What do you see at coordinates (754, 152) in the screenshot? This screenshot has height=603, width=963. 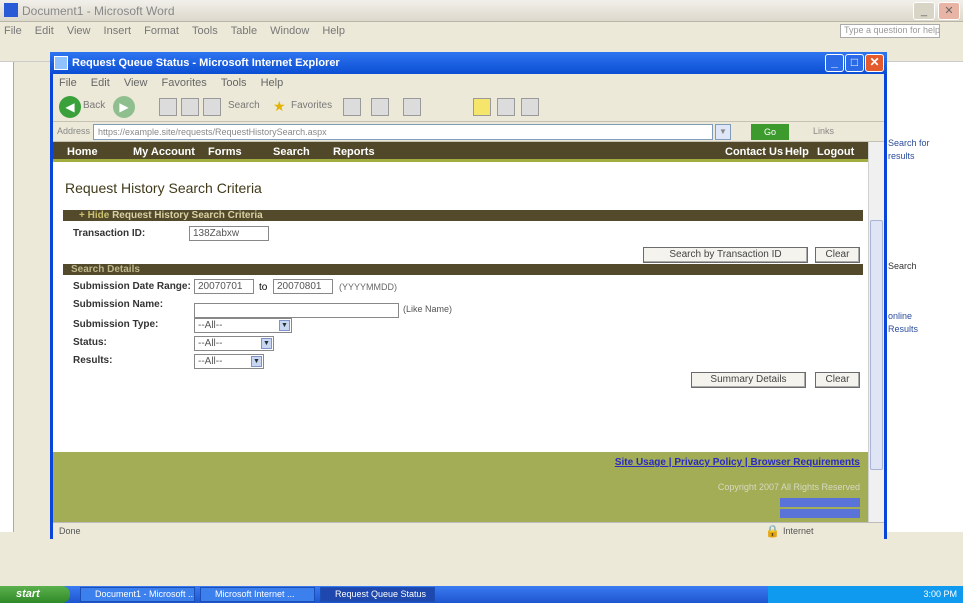 I see `nav-contact-us: Contact Us` at bounding box center [754, 152].